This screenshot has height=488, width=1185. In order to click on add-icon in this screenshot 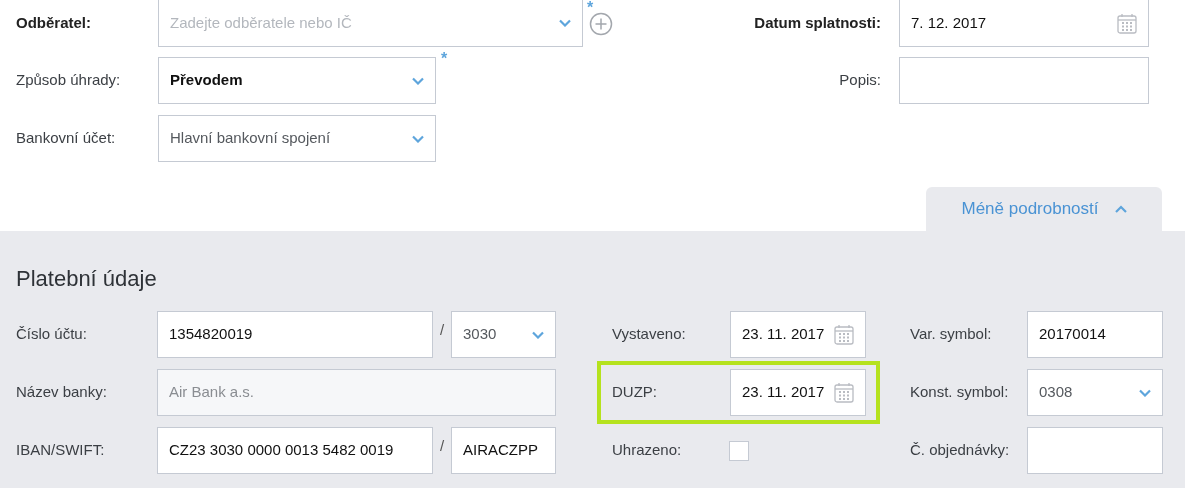, I will do `click(601, 23)`.